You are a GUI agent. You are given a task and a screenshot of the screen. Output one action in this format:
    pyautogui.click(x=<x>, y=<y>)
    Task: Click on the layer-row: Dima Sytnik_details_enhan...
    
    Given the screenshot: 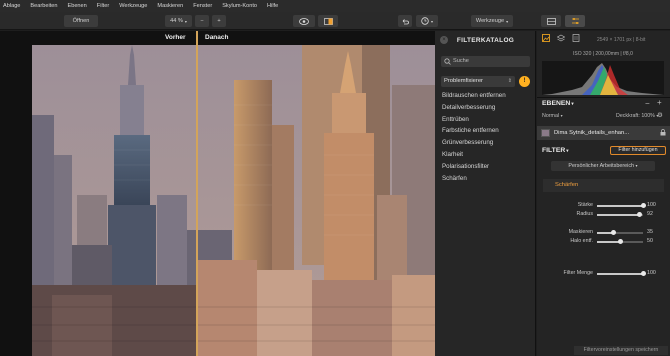 What is the action you would take?
    pyautogui.click(x=603, y=133)
    